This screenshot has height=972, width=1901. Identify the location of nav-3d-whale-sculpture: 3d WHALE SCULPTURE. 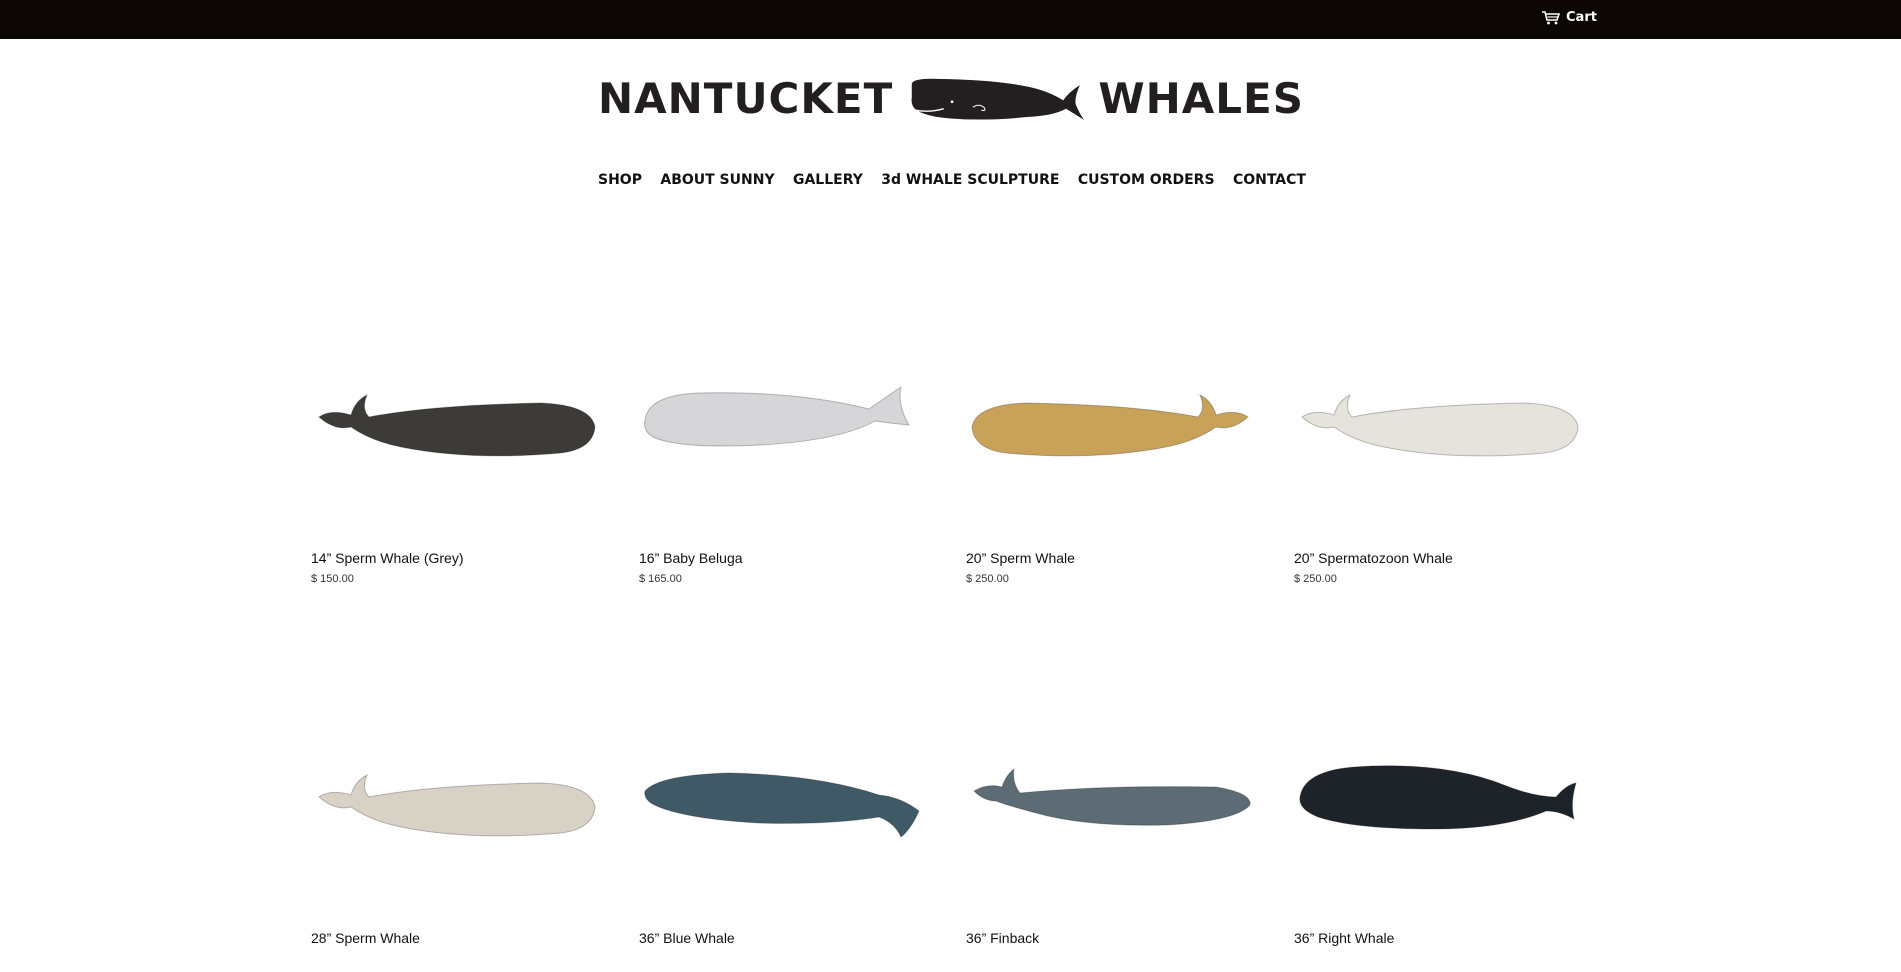
(970, 180).